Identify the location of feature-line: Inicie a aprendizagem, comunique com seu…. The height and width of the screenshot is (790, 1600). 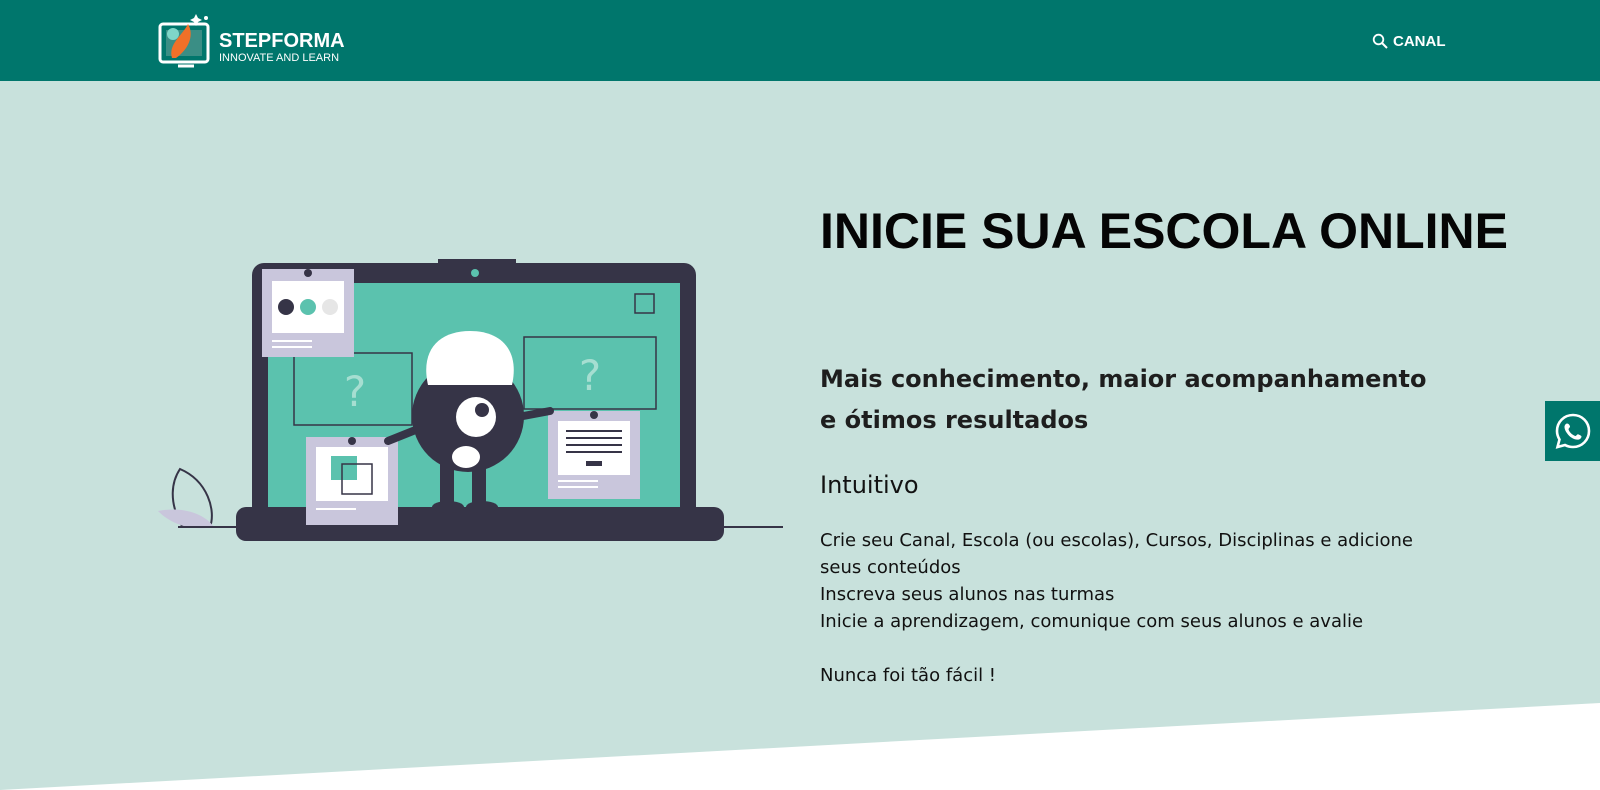
(1092, 621).